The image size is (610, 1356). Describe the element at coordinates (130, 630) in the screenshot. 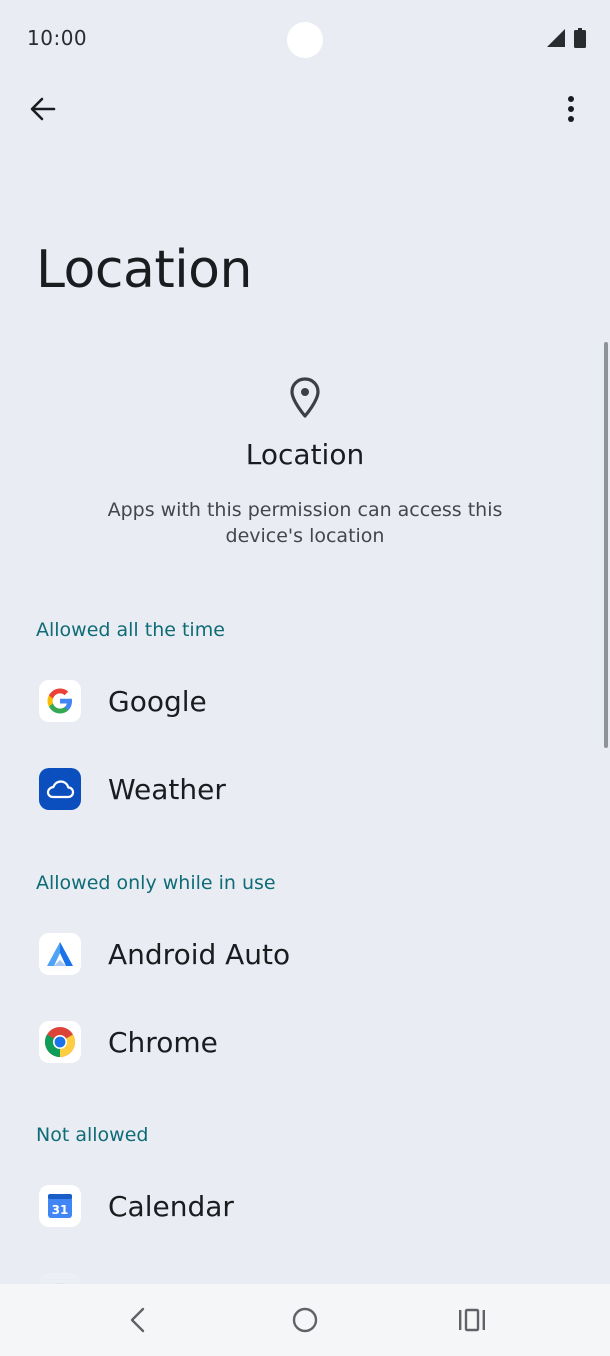

I see `section-label-allowed-all-the-time: Allowed all the time` at that location.